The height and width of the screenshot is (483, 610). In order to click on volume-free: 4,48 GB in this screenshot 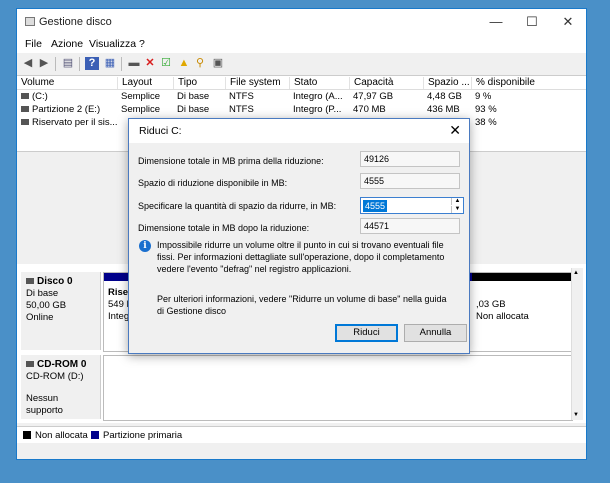, I will do `click(444, 96)`.